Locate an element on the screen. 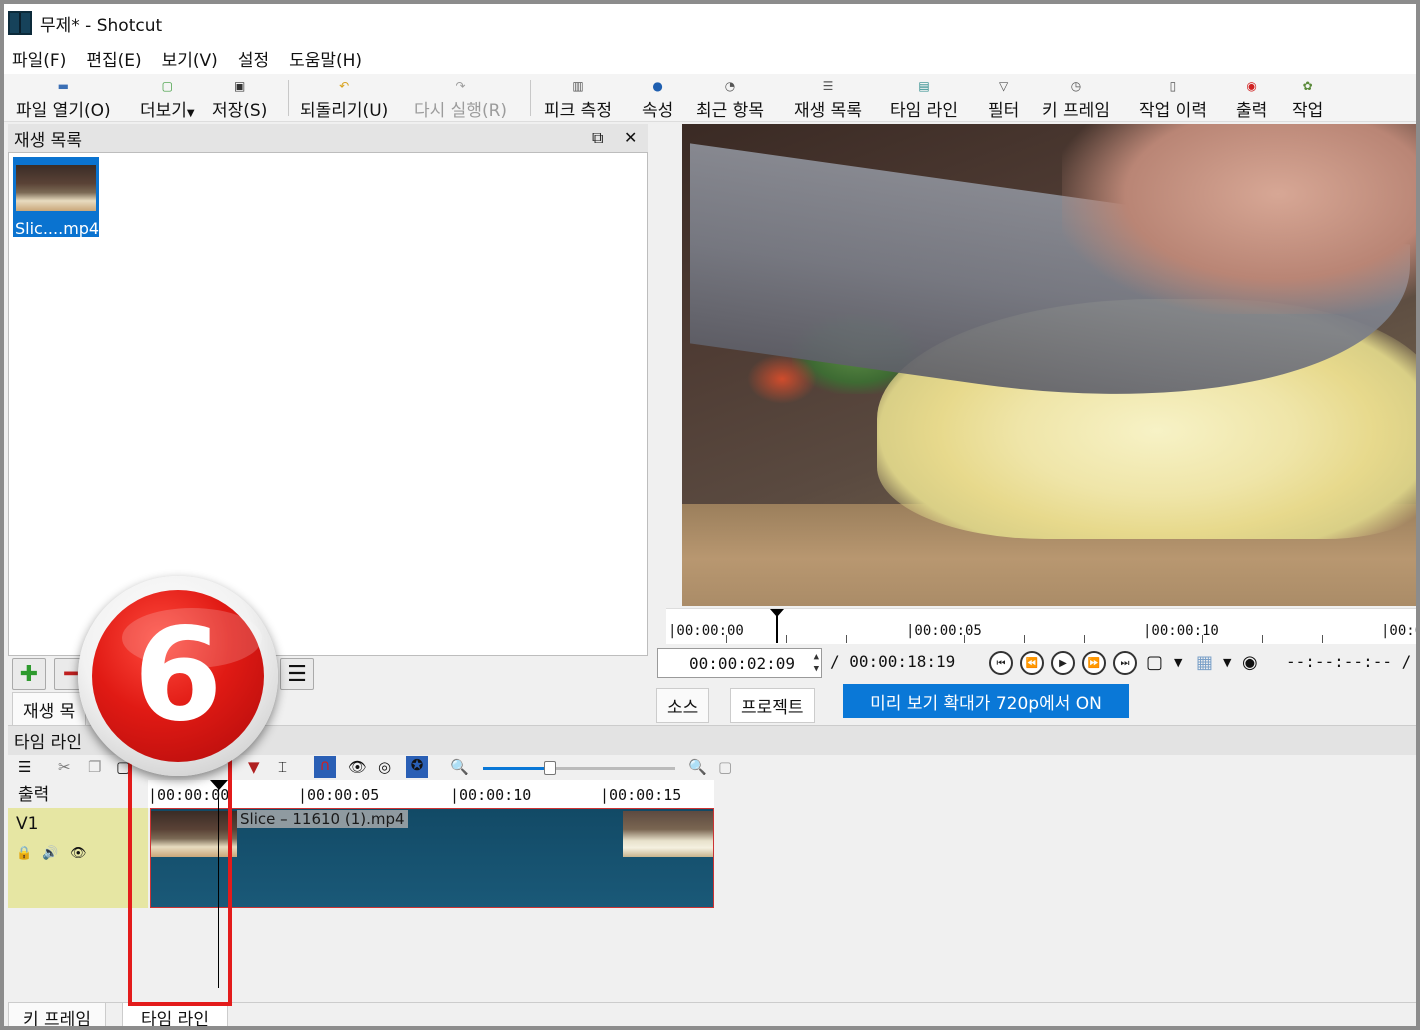  highlight-box is located at coordinates (180, 882).